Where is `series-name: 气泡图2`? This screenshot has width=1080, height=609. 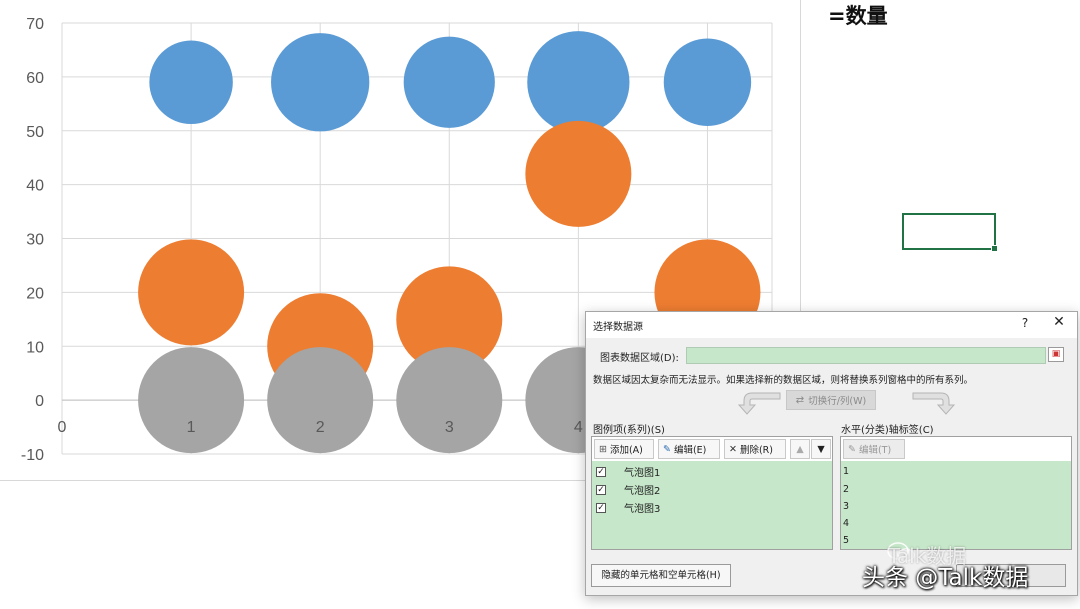 series-name: 气泡图2 is located at coordinates (642, 491).